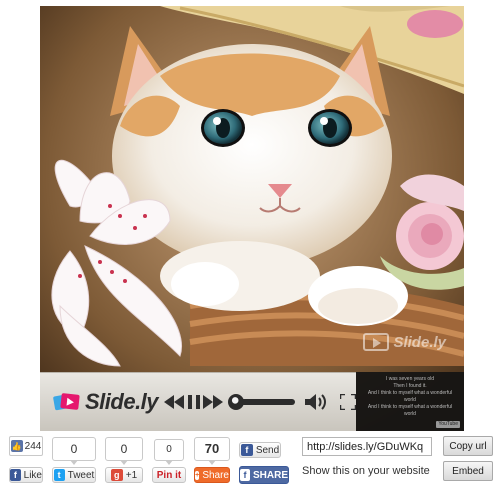 Image resolution: width=500 pixels, height=489 pixels. I want to click on share-icon: +, so click(197, 475).